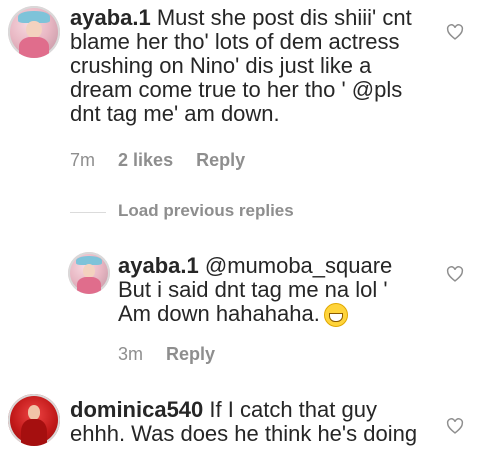 Image resolution: width=480 pixels, height=471 pixels. What do you see at coordinates (298, 265) in the screenshot?
I see `mention-link: @mumoba_square` at bounding box center [298, 265].